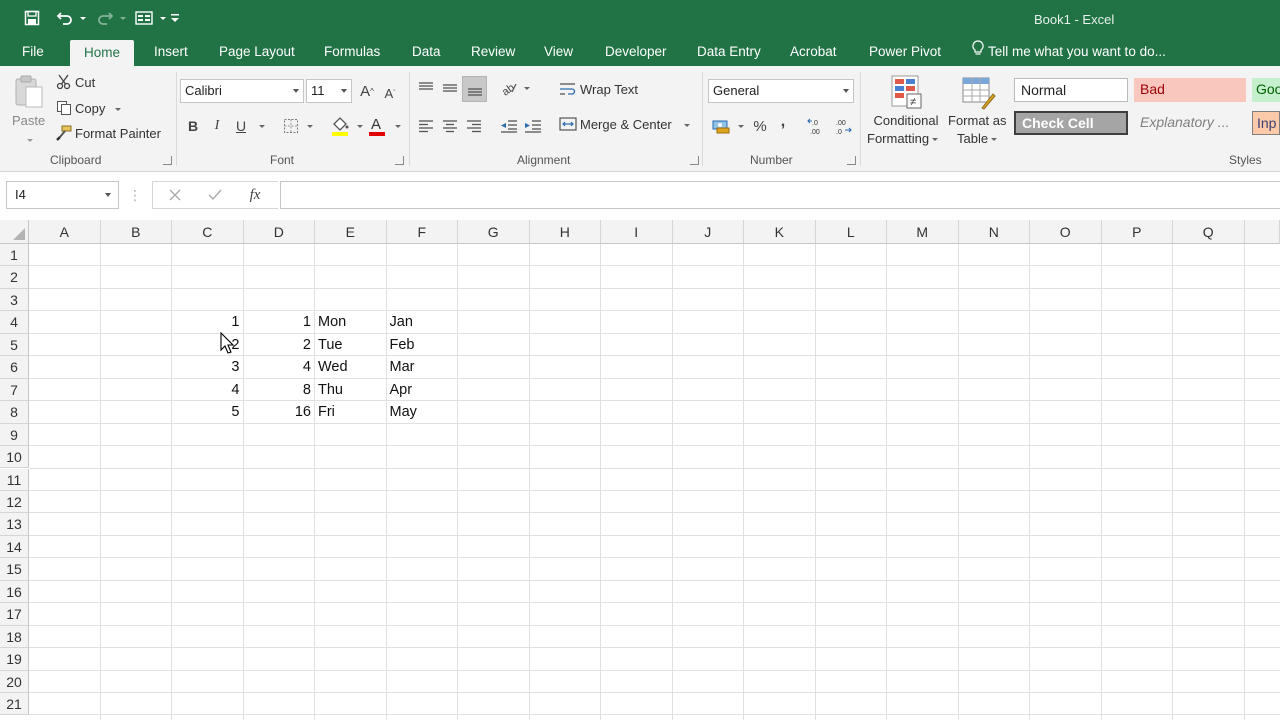  What do you see at coordinates (350, 390) in the screenshot?
I see `cell-e7: Thu` at bounding box center [350, 390].